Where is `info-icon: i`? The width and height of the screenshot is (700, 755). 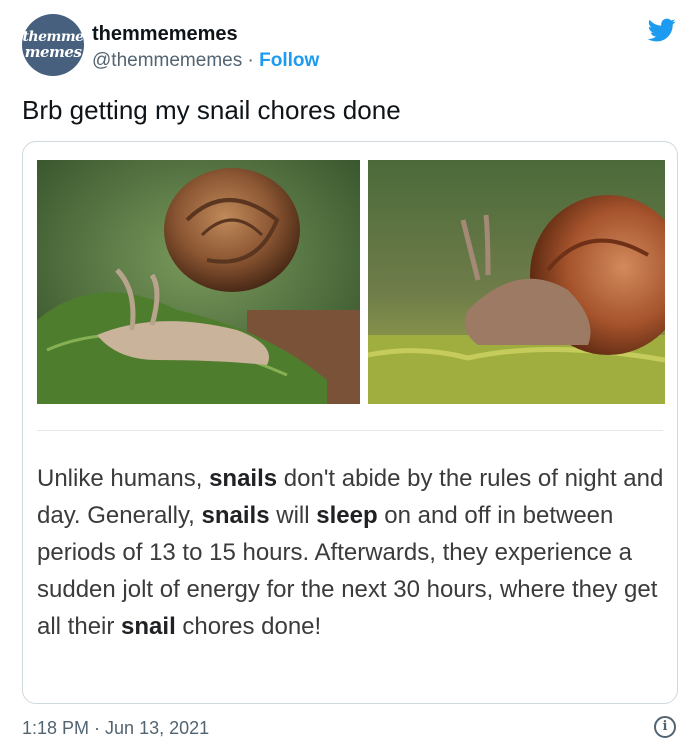
info-icon: i is located at coordinates (665, 727).